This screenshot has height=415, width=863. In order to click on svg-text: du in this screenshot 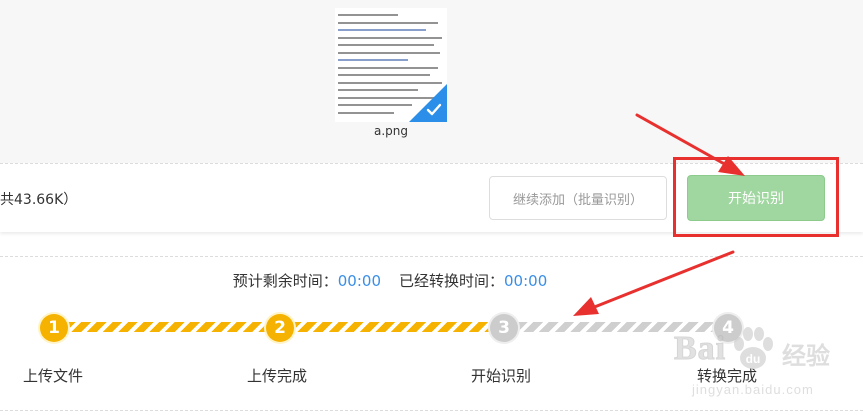, I will do `click(753, 359)`.